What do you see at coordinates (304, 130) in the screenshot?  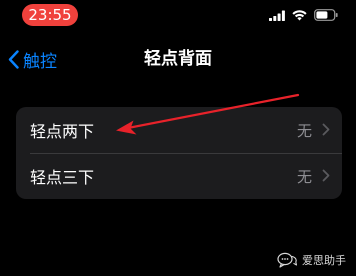 I see `double-tap-value: 无` at bounding box center [304, 130].